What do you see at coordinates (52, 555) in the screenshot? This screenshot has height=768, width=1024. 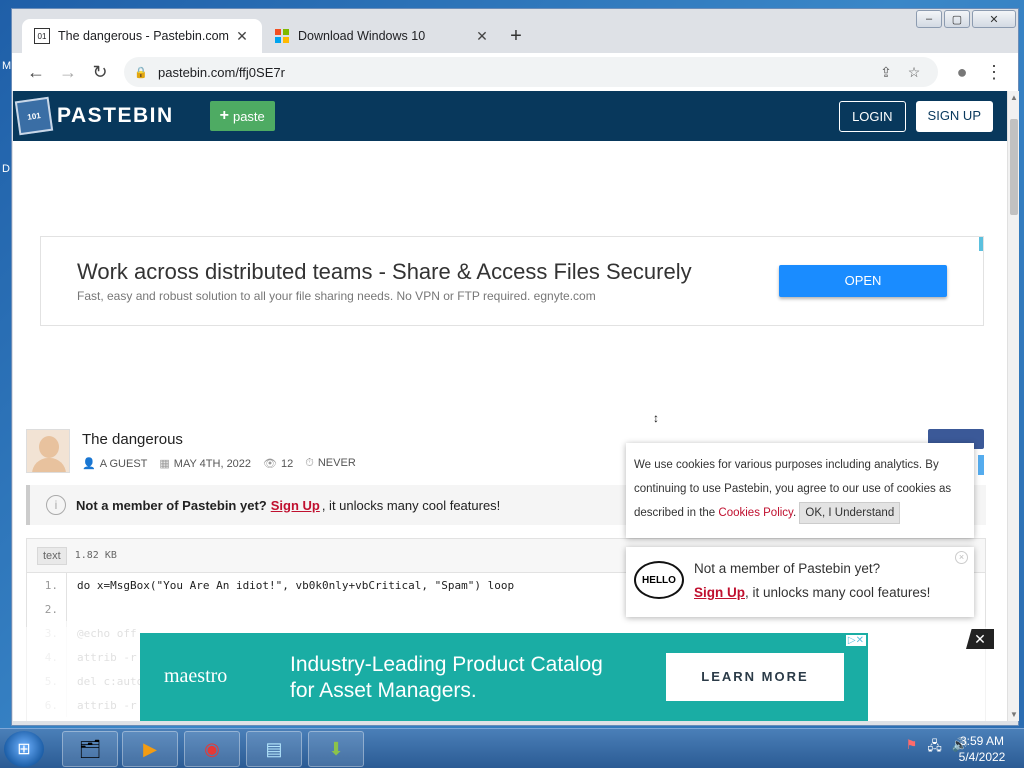 I see `syntax-tag: text` at bounding box center [52, 555].